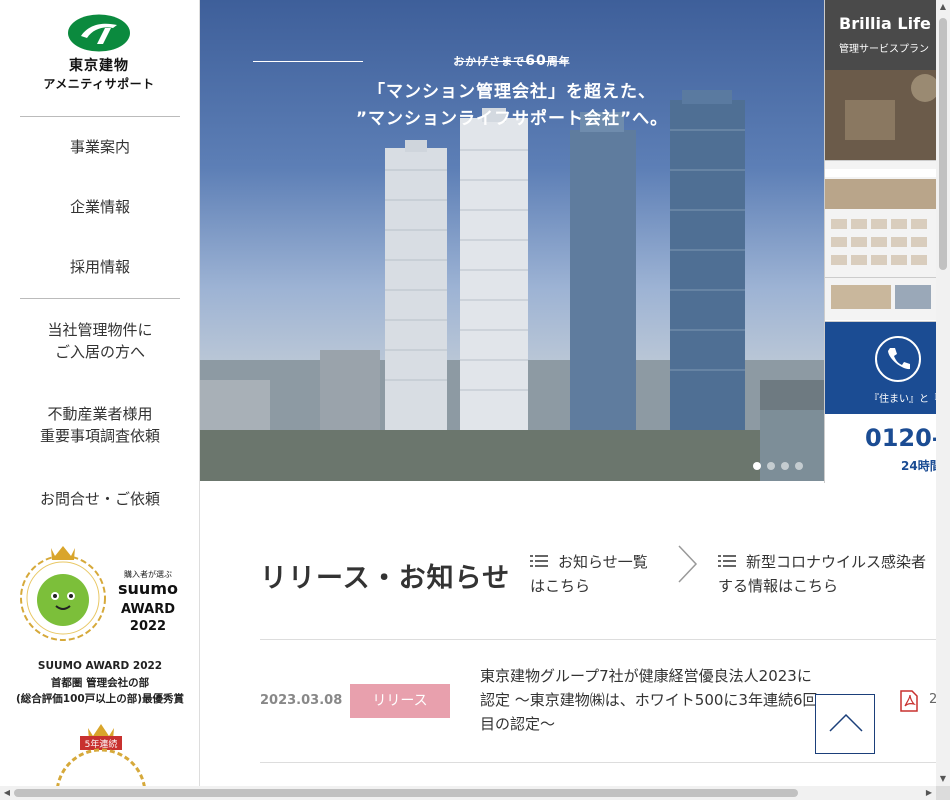  I want to click on award-caption-line1: SUUMO AWARD 2022, so click(100, 666).